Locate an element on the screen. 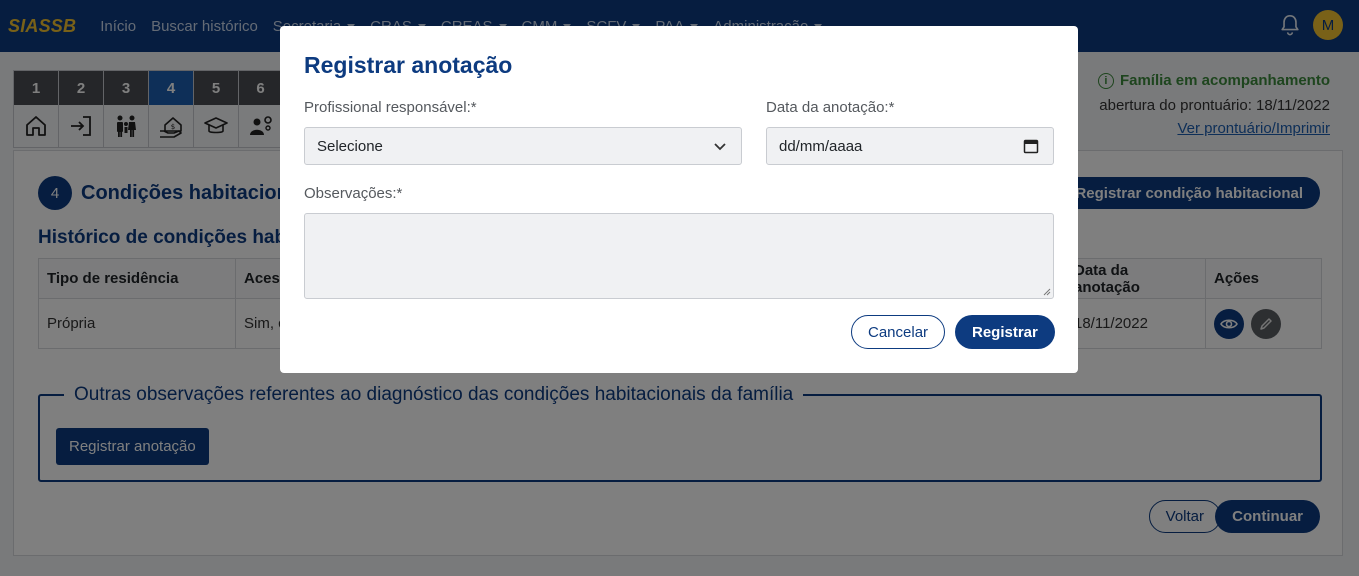  date-field-placeholder: dd/mm/aaaa is located at coordinates (821, 146).